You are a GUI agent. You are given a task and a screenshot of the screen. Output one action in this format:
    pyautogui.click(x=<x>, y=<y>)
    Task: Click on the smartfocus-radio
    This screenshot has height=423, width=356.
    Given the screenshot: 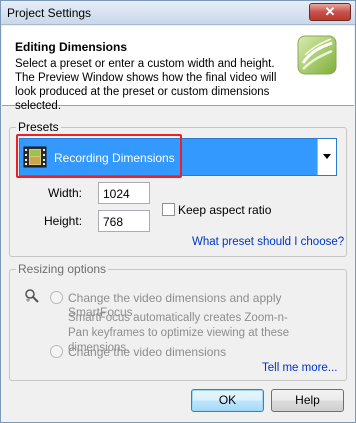 What is the action you would take?
    pyautogui.click(x=56, y=297)
    